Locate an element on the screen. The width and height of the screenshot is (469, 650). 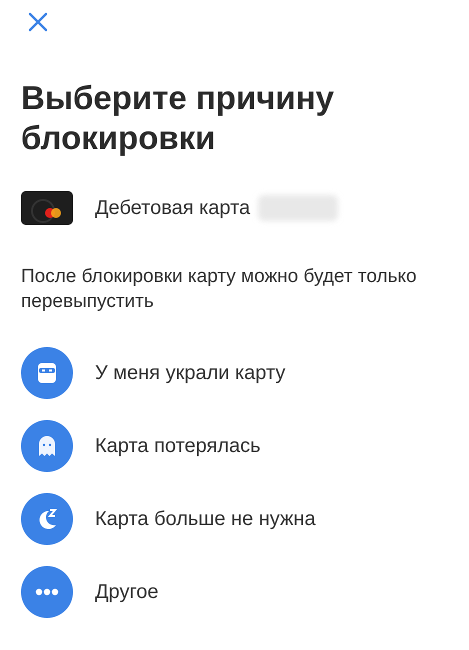
reason-option: Другое is located at coordinates (234, 592).